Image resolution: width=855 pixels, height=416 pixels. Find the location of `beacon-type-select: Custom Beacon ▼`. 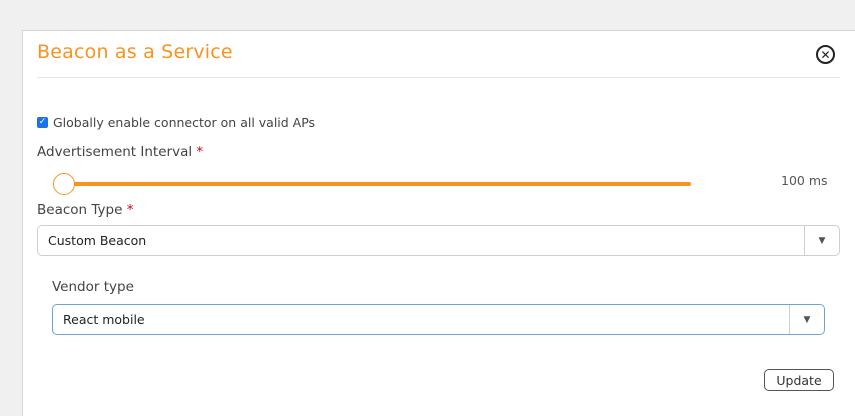

beacon-type-select: Custom Beacon ▼ is located at coordinates (438, 240).